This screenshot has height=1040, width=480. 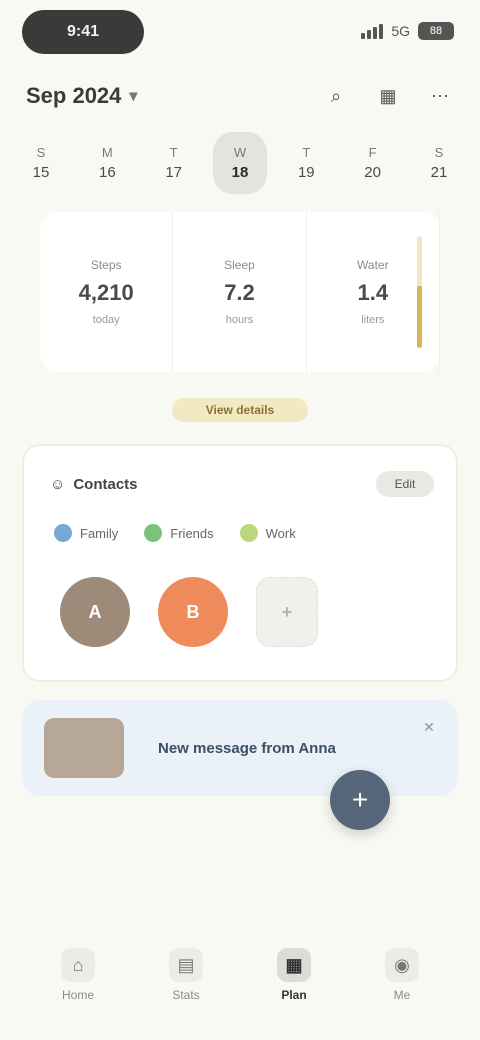 What do you see at coordinates (419, 317) in the screenshot?
I see `progress-fill` at bounding box center [419, 317].